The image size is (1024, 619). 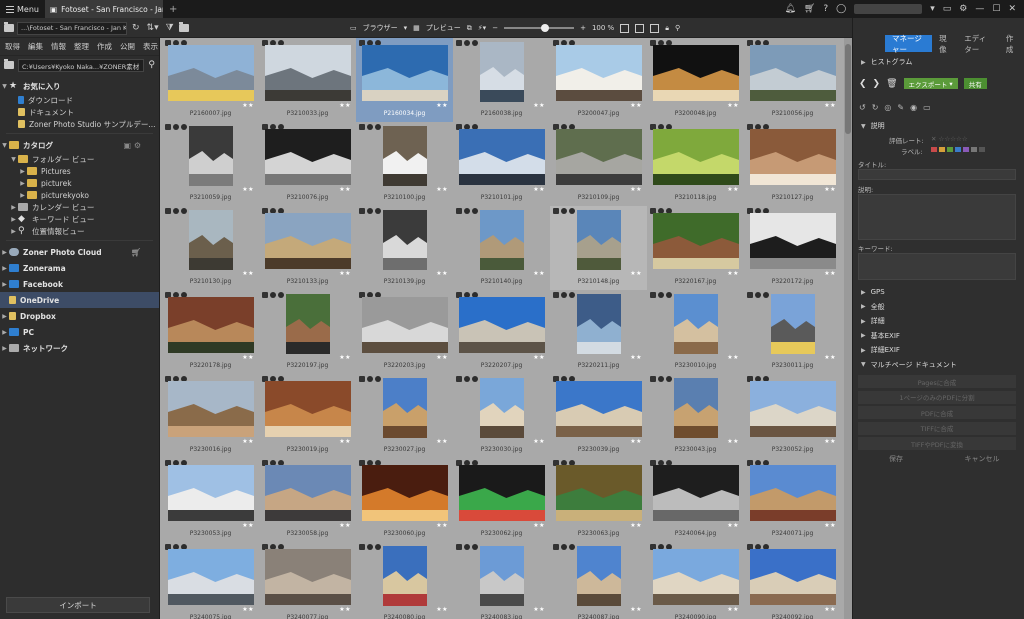 I want to click on minimize-icon: —, so click(x=979, y=9).